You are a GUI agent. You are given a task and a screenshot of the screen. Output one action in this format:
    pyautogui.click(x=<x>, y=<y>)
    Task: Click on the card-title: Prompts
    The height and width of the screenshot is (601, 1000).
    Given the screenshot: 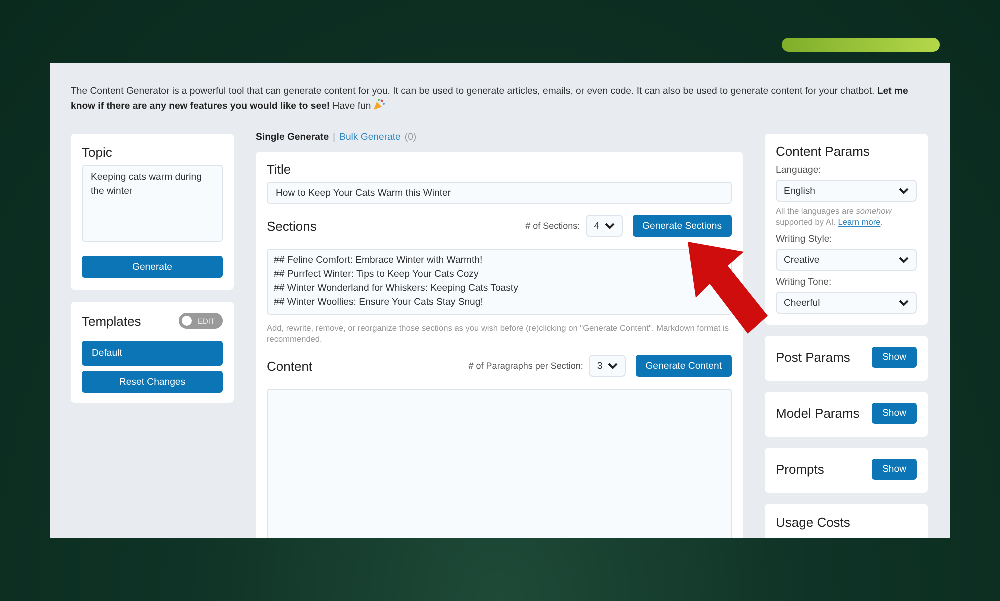 What is the action you would take?
    pyautogui.click(x=800, y=469)
    